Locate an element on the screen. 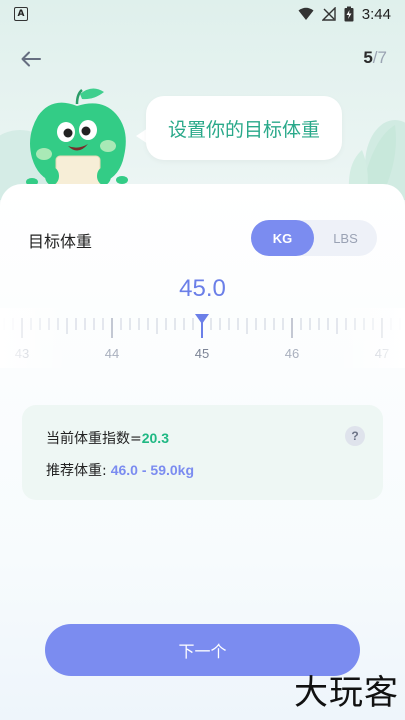 The image size is (405, 720). help-button: ? is located at coordinates (355, 436).